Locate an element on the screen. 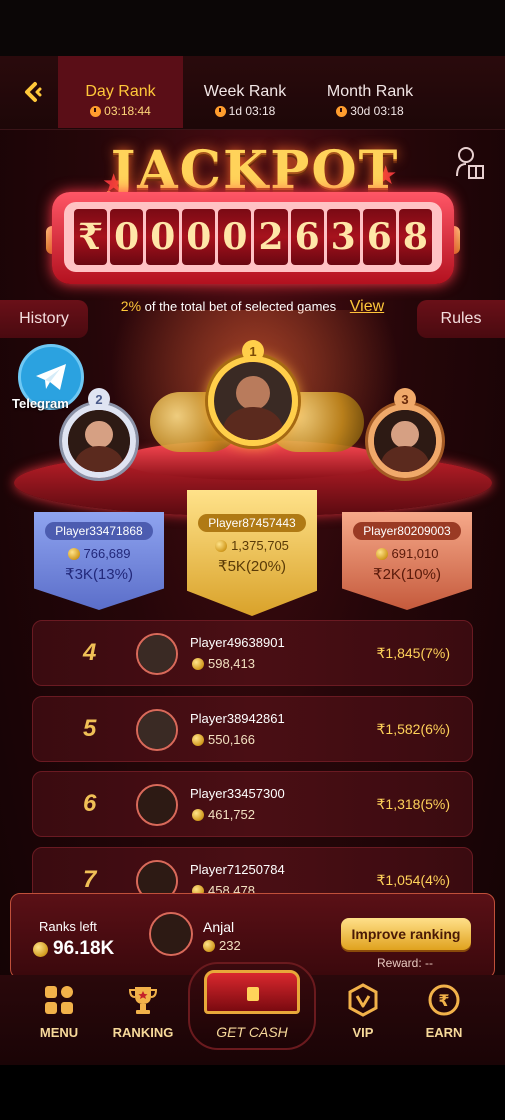  rank-number: 4 is located at coordinates (90, 652).